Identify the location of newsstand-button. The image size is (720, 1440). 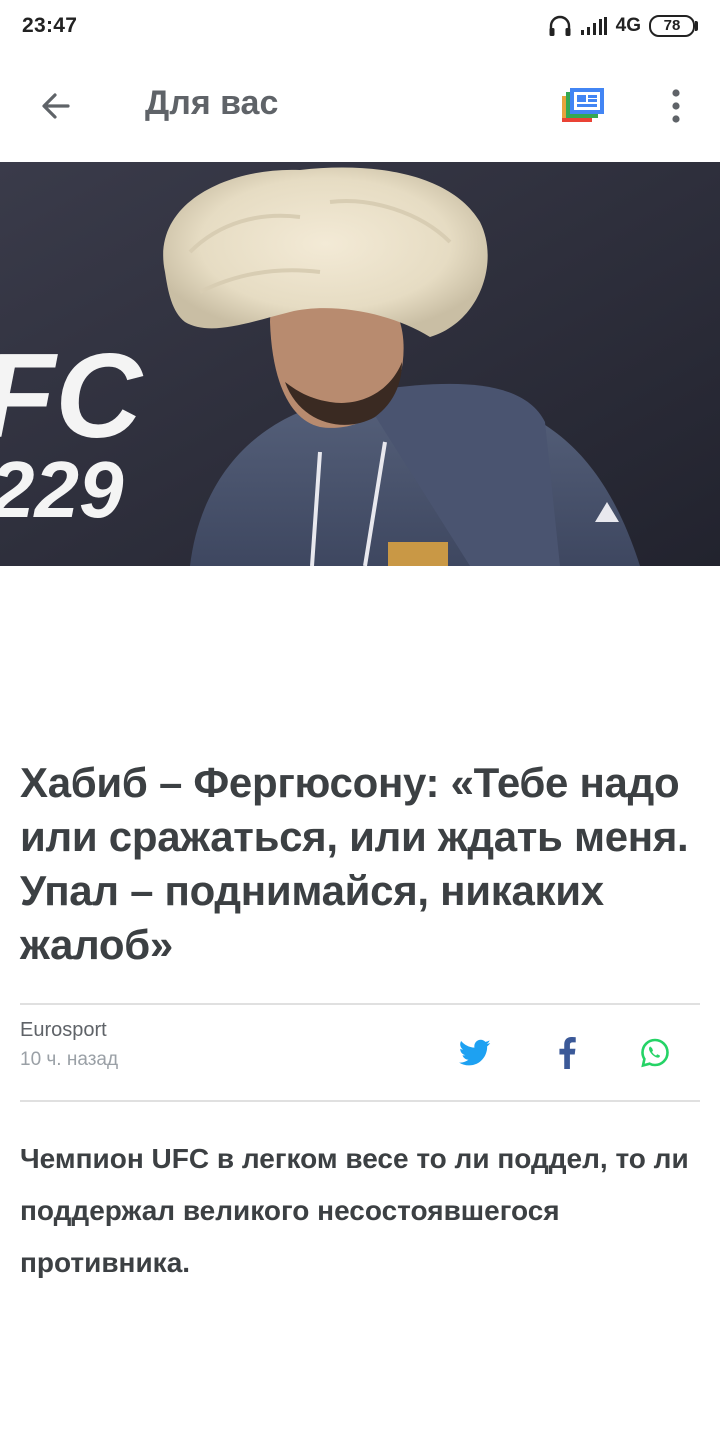
(583, 108).